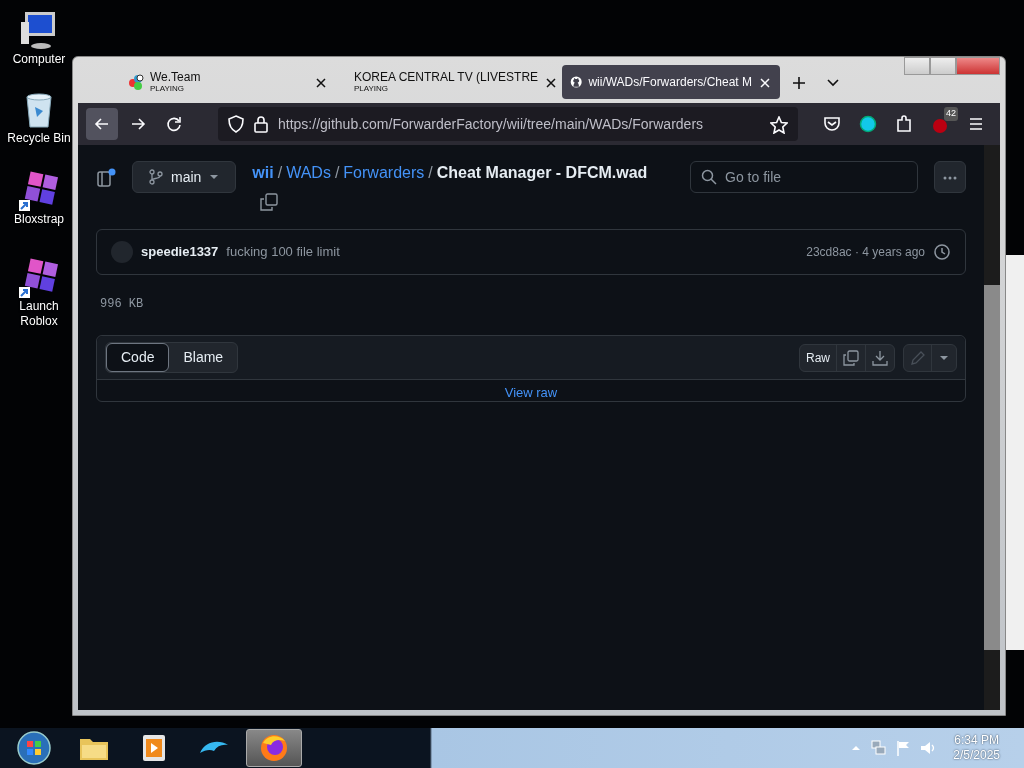  I want to click on icon-label: Computer, so click(39, 59).